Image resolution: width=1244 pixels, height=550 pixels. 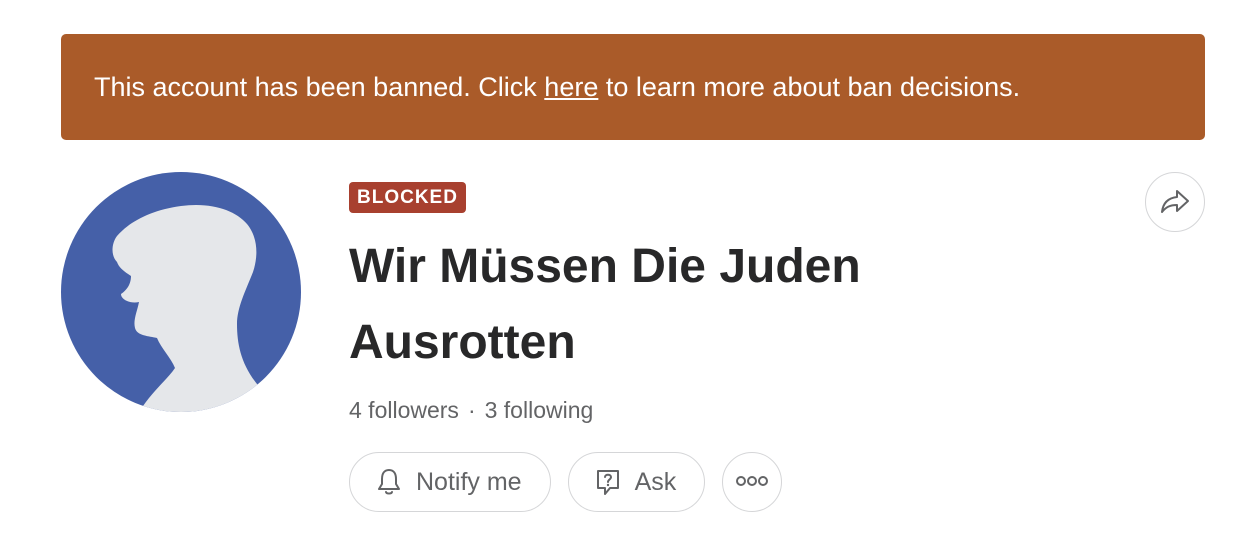 I want to click on ask-label: Ask, so click(x=655, y=481).